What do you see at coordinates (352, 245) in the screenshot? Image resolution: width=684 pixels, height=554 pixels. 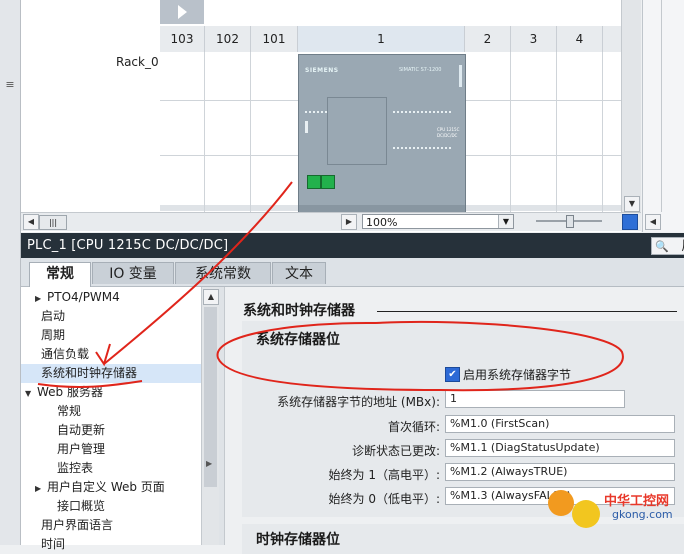 I see `properties-title-bar: PLC_1 [CPU 1215C DC/DC/DC] 🔍 属` at bounding box center [352, 245].